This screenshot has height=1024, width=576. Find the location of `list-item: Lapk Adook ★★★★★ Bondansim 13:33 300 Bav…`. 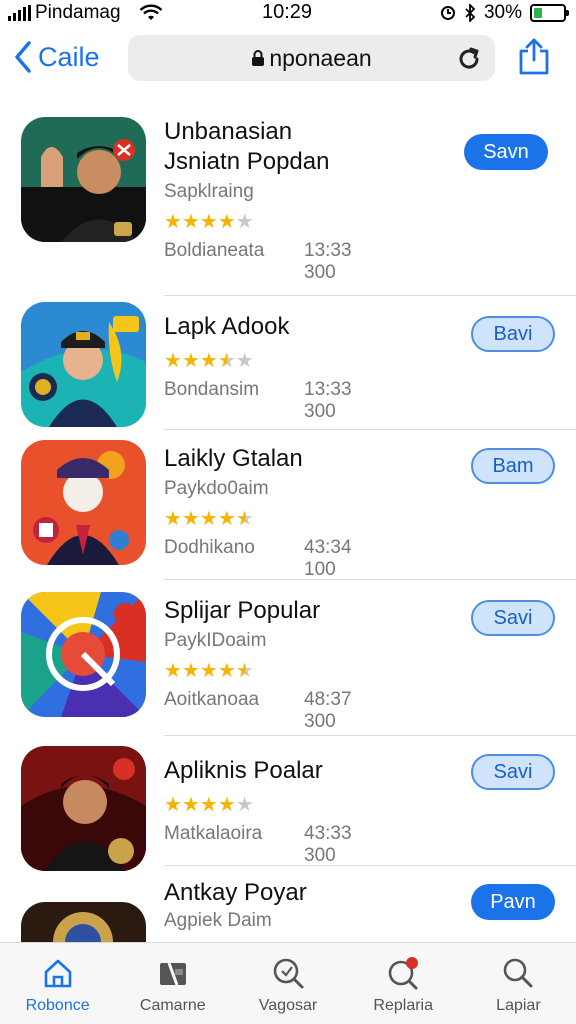

list-item: Lapk Adook ★★★★★ Bondansim 13:33 300 Bav… is located at coordinates (288, 363).